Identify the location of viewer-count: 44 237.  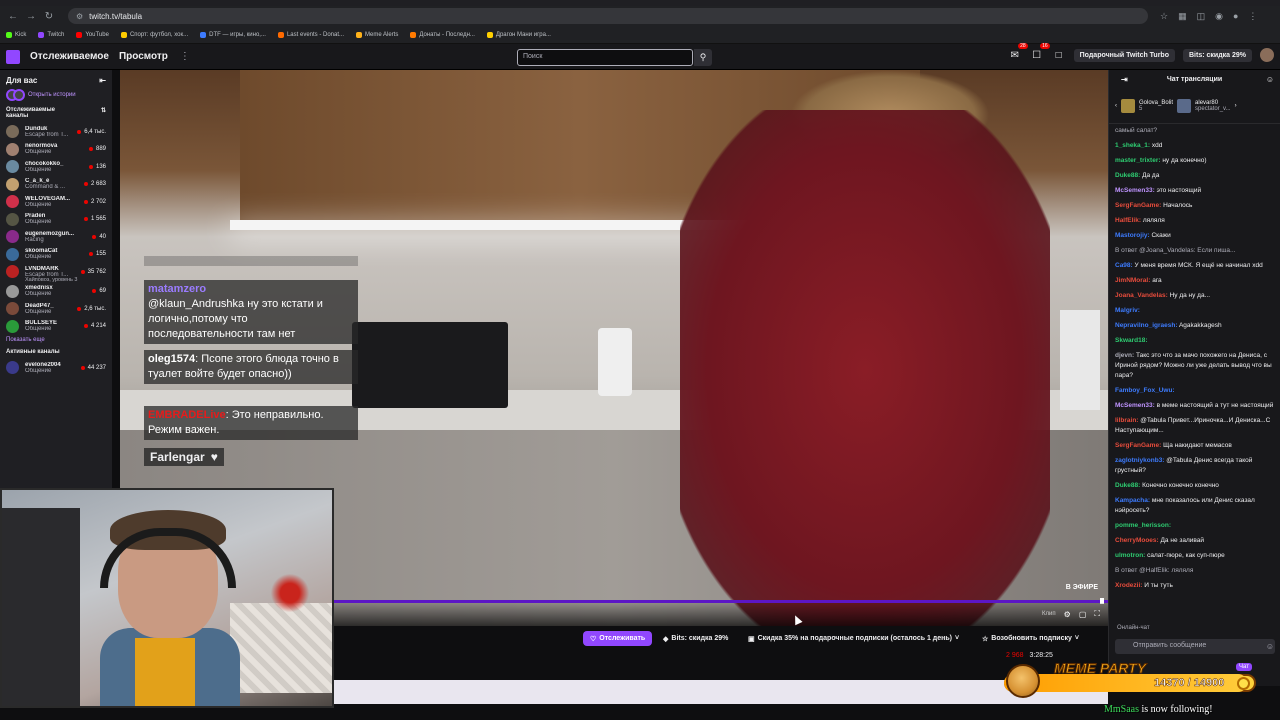
(96, 367).